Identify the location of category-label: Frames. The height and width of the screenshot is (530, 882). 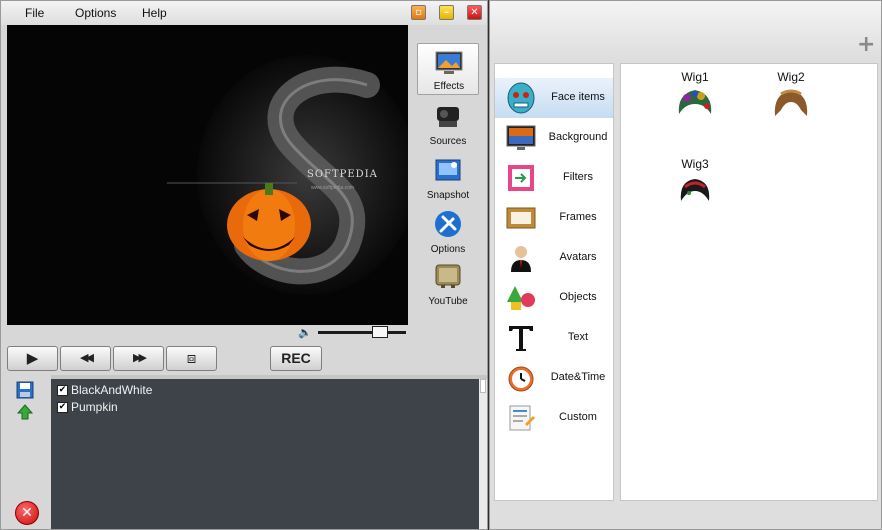
(578, 217).